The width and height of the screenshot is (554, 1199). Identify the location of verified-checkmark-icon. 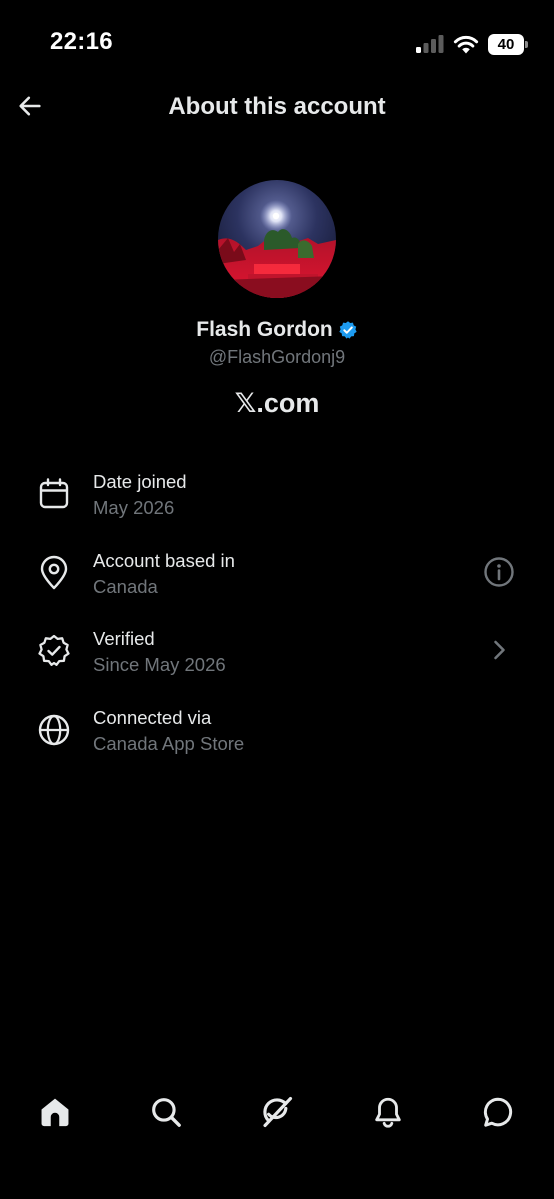
(348, 330).